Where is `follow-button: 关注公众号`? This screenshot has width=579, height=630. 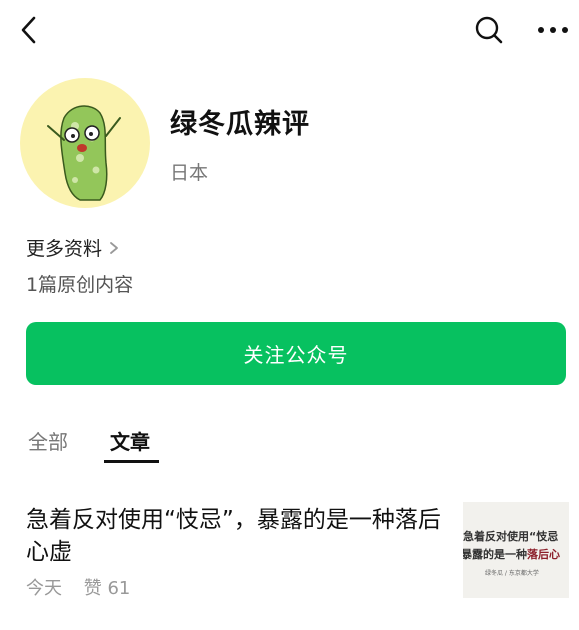
follow-button: 关注公众号 is located at coordinates (296, 353).